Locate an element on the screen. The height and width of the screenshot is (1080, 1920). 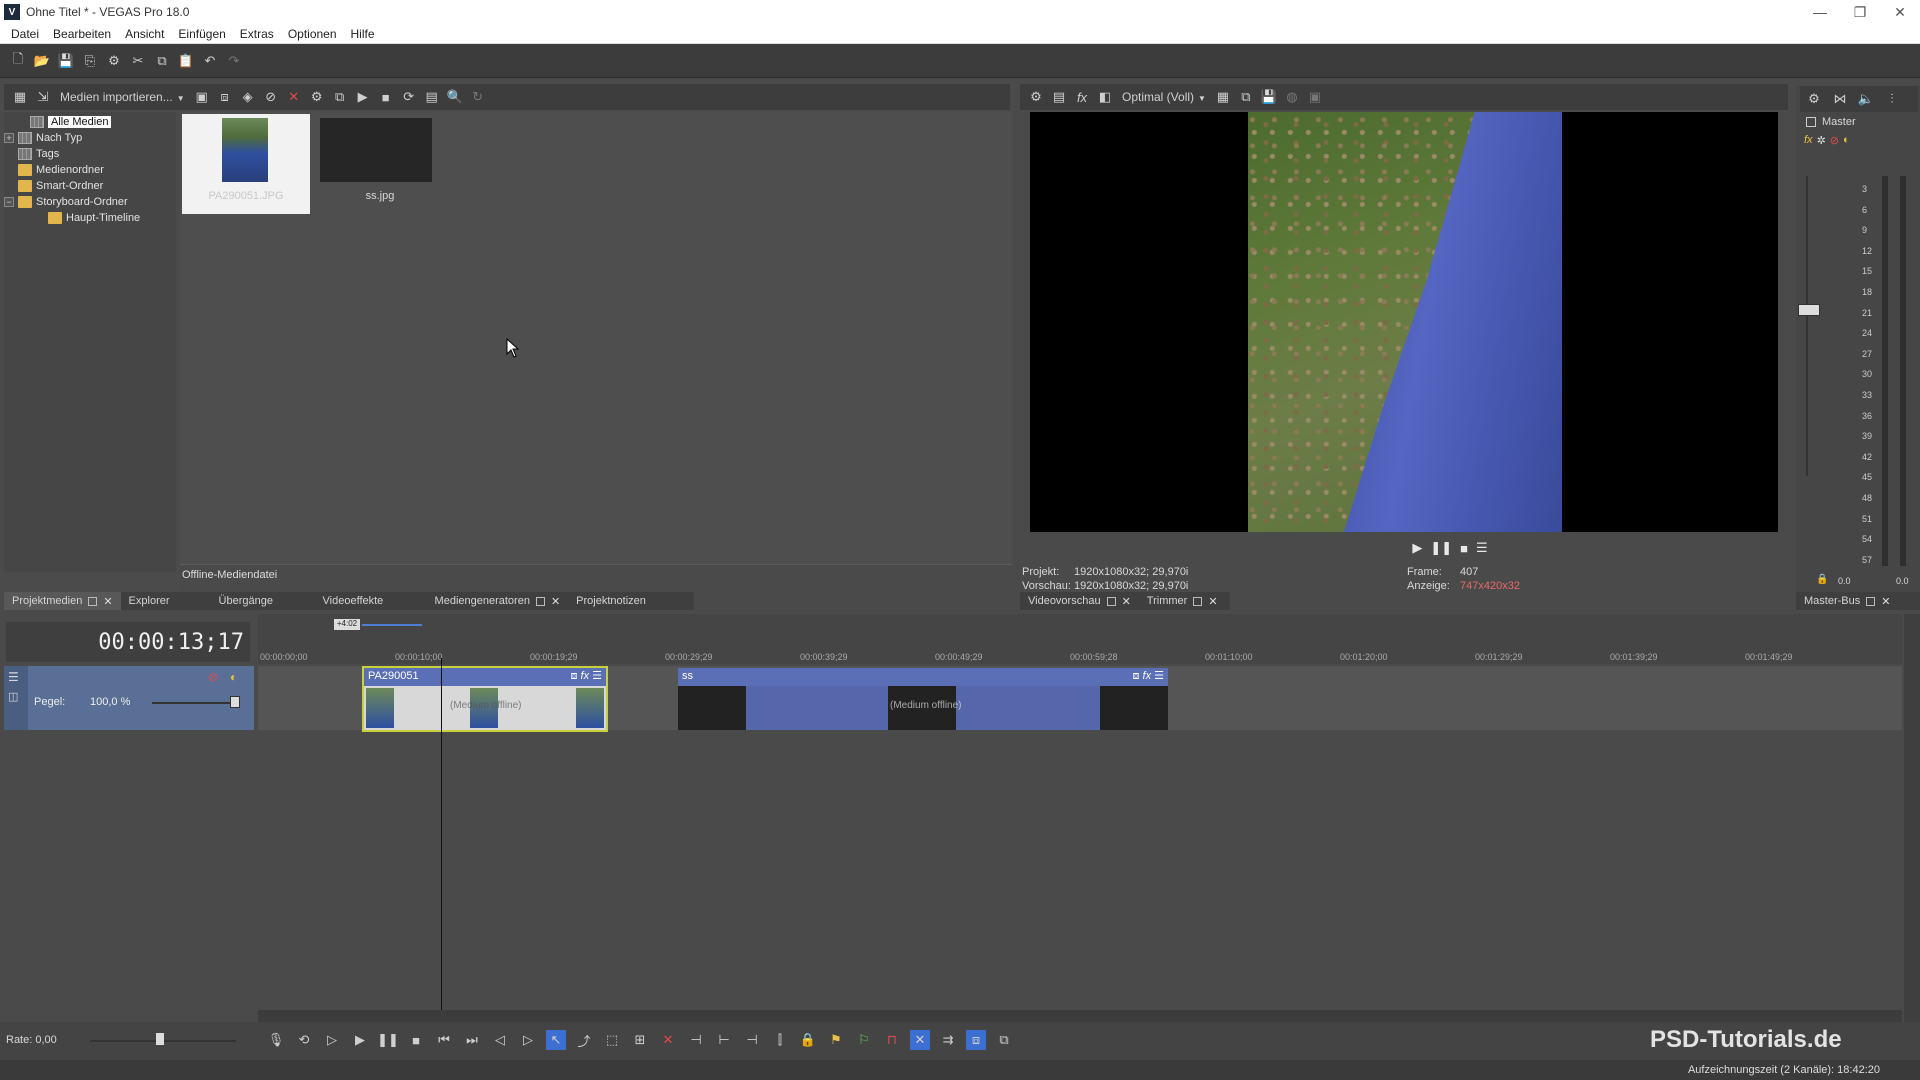
vertical-scrollbar is located at coordinates (1912, 819).